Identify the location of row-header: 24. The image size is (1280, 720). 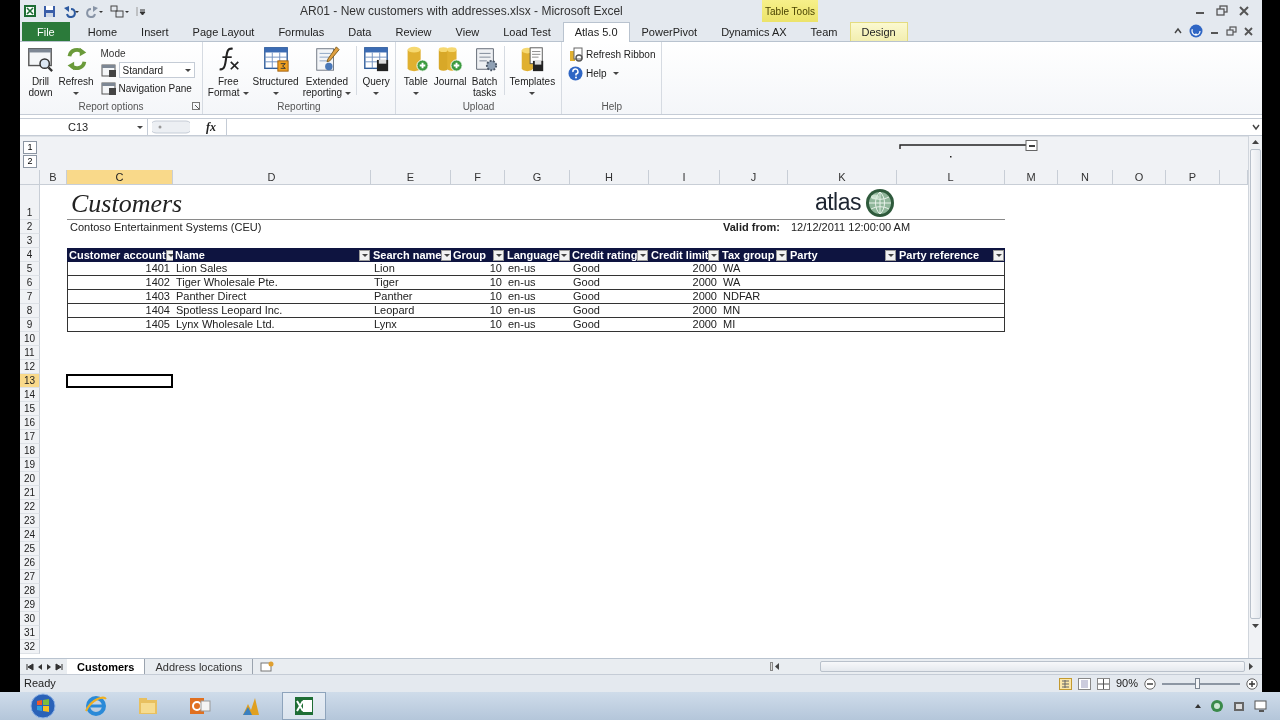
(30, 535).